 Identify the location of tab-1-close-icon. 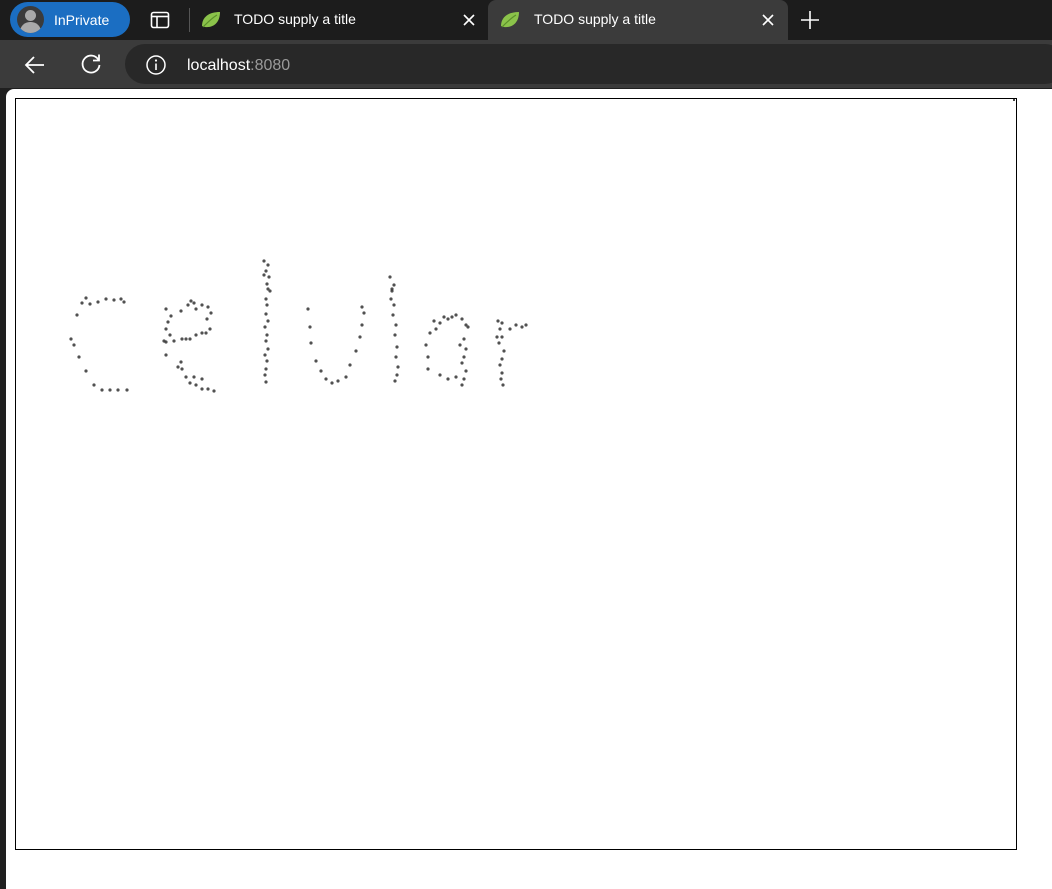
(469, 20).